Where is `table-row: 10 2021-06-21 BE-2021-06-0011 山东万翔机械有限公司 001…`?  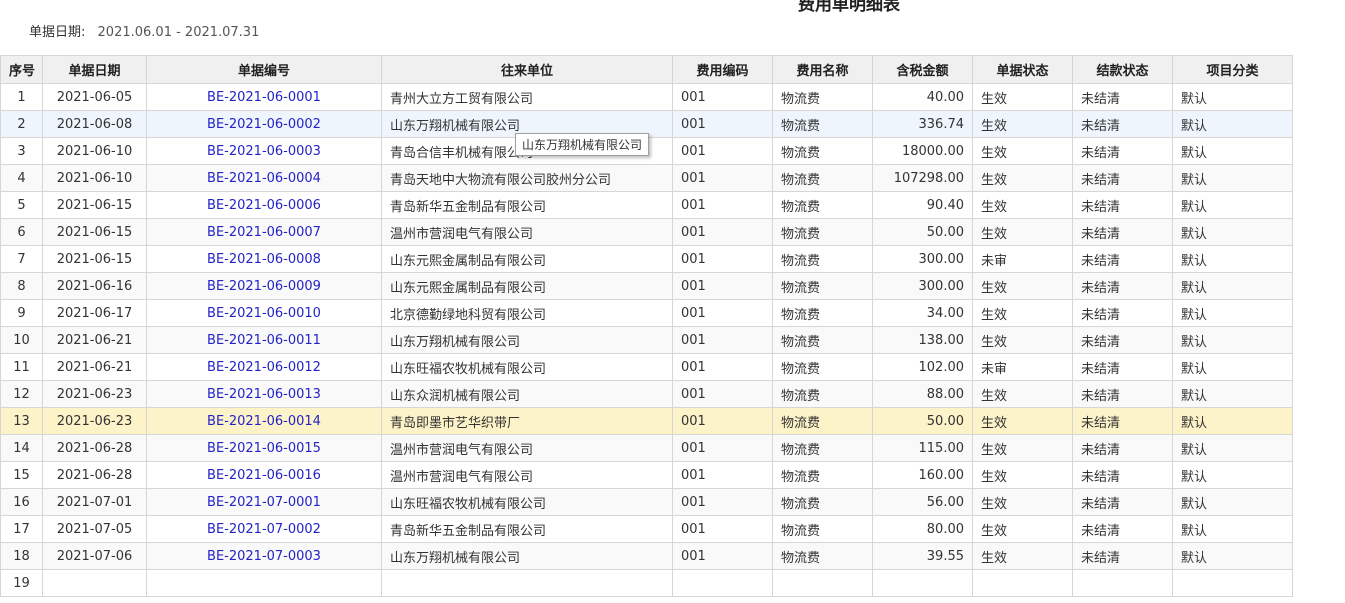 table-row: 10 2021-06-21 BE-2021-06-0011 山东万翔机械有限公司 001… is located at coordinates (646, 340).